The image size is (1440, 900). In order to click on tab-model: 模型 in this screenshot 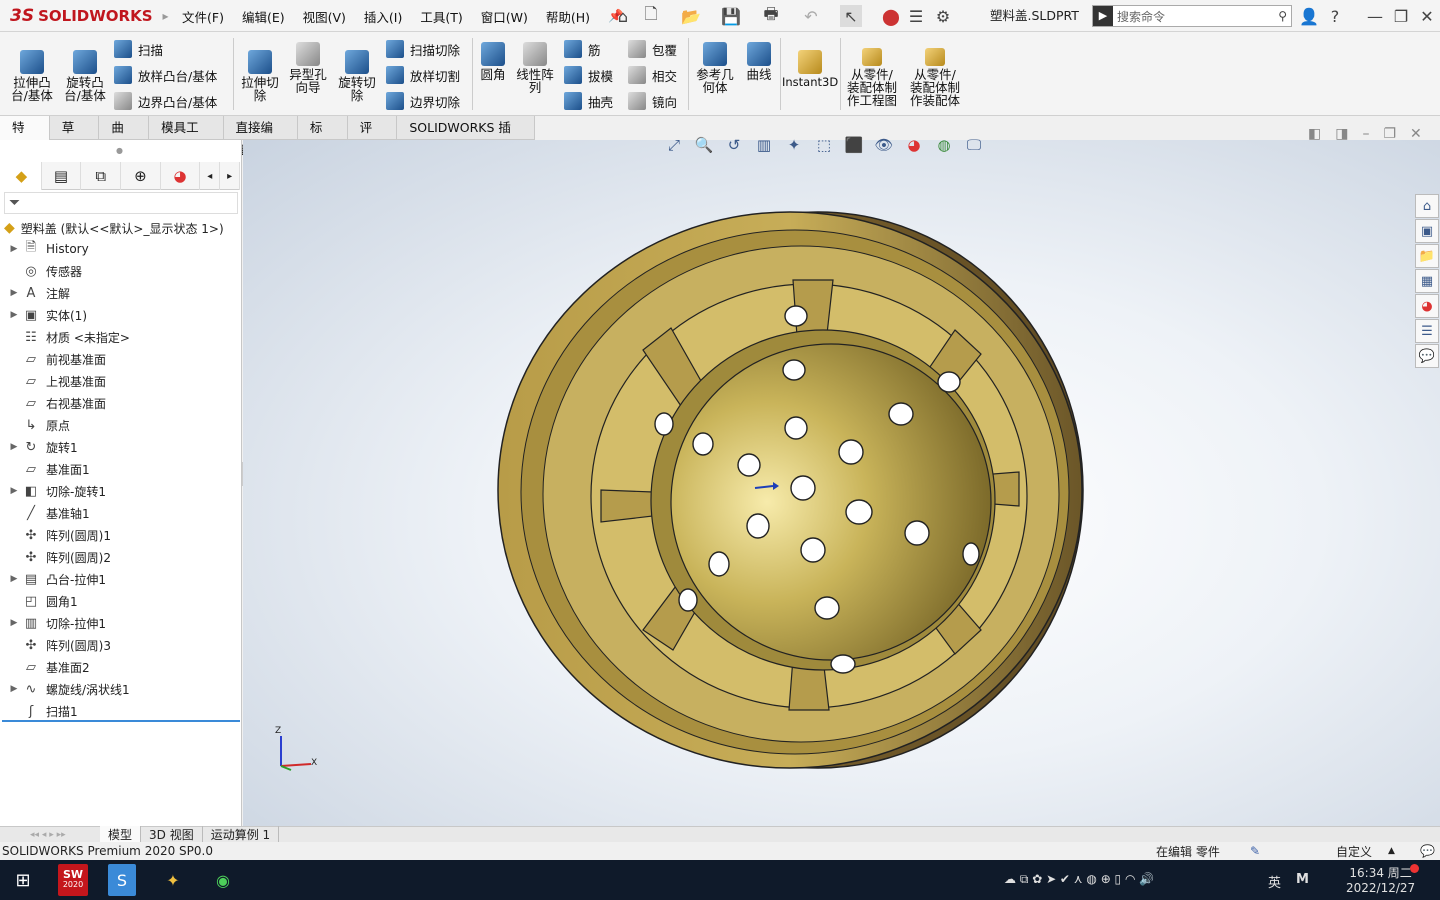, I will do `click(121, 834)`.